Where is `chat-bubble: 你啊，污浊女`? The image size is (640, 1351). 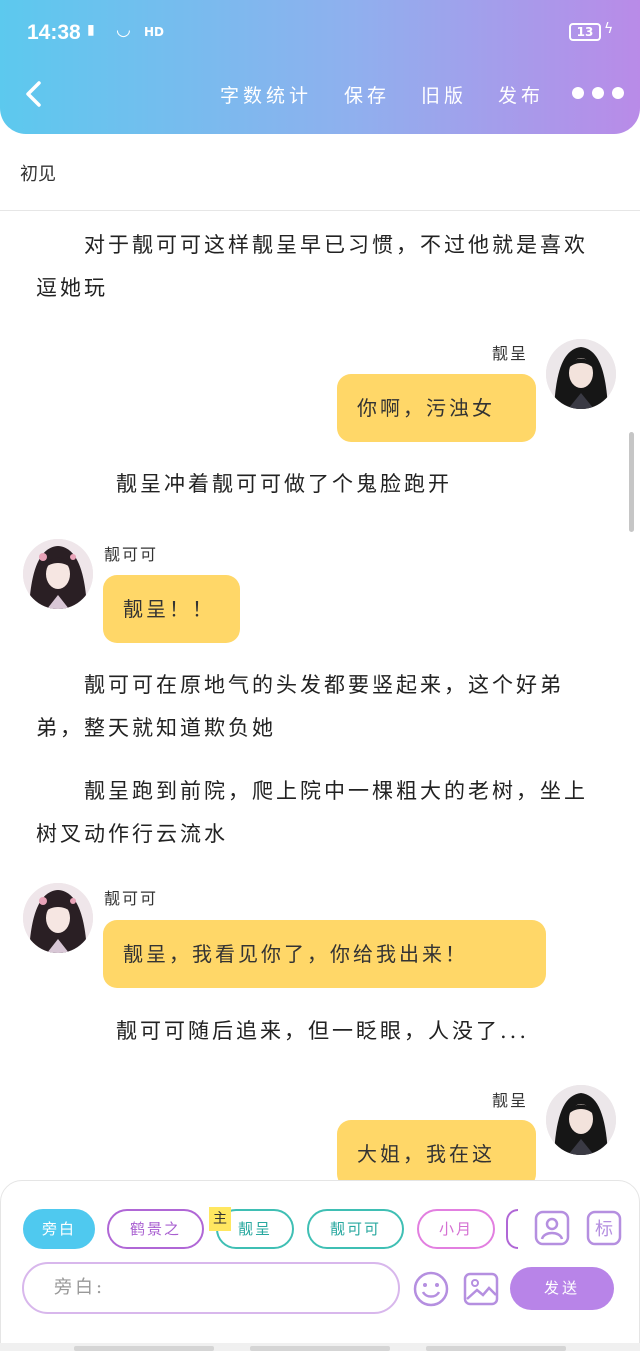
chat-bubble: 你啊，污浊女 is located at coordinates (436, 408).